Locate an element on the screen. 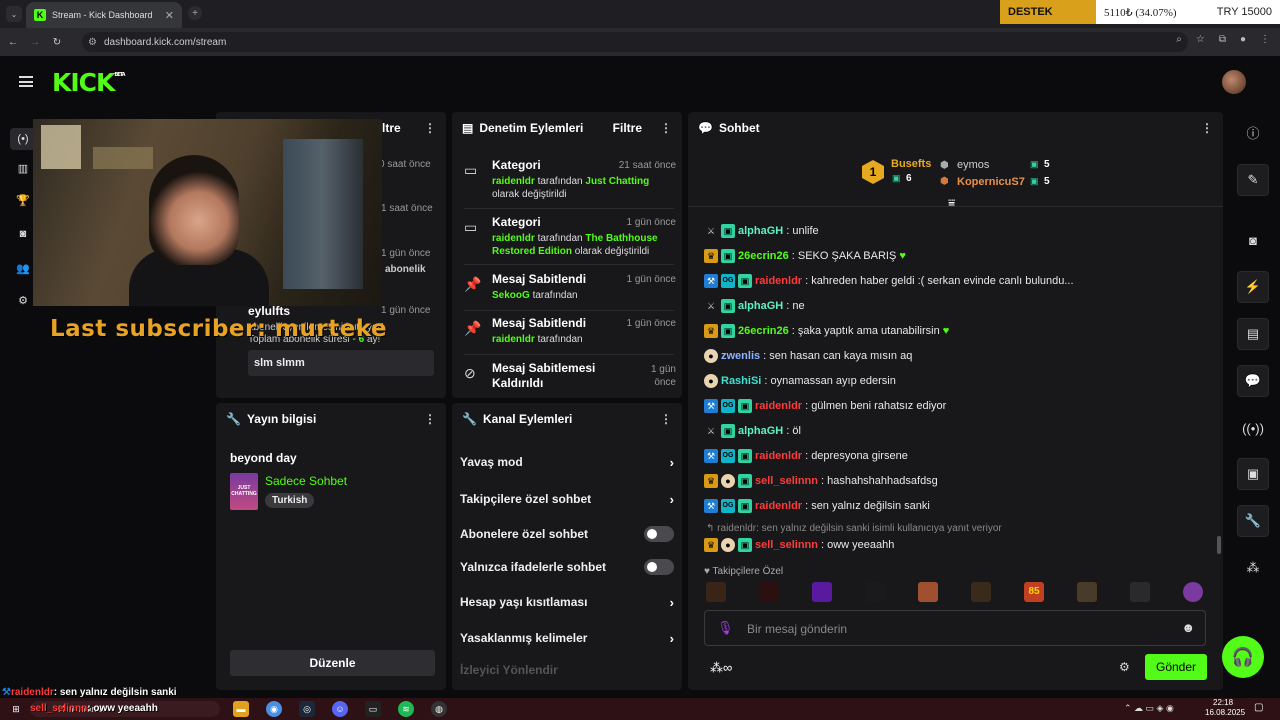  user-avatar is located at coordinates (1234, 82).